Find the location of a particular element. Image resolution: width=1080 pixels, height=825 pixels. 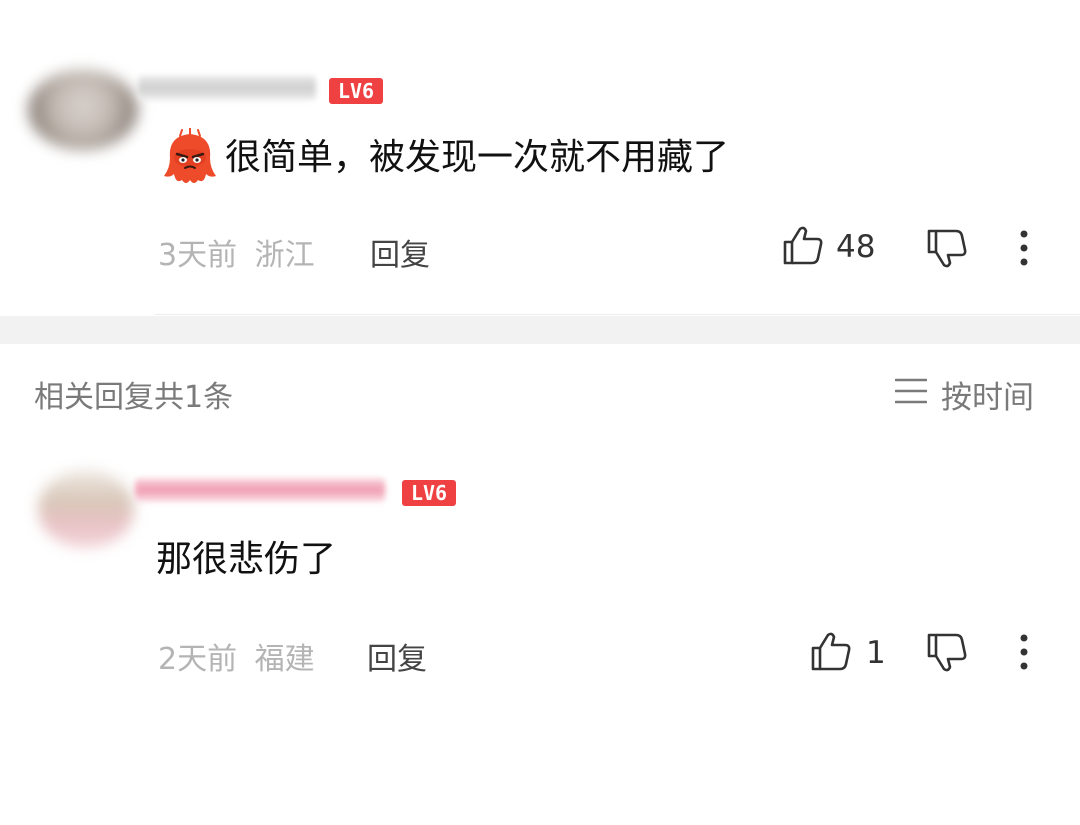

angry-octopus-emoji-icon is located at coordinates (190, 157).